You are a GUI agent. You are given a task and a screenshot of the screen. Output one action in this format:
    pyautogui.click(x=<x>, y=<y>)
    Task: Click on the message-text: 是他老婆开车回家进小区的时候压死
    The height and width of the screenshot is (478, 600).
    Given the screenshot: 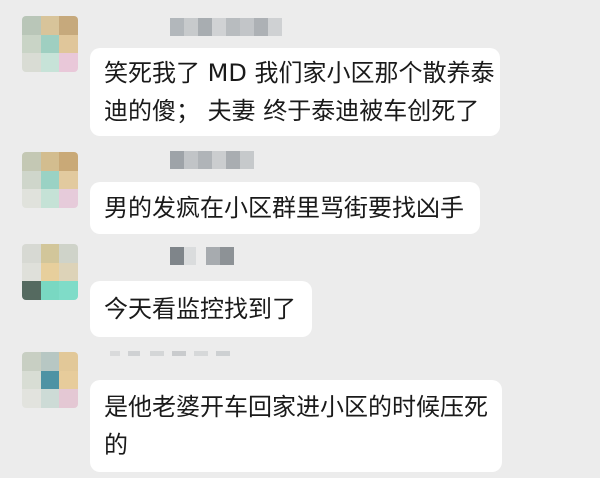 What is the action you would take?
    pyautogui.click(x=296, y=407)
    